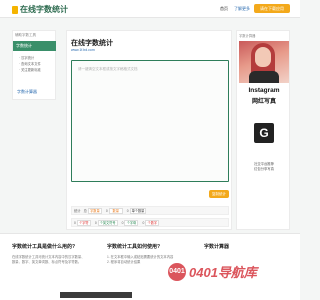 This screenshot has width=320, height=300. Describe the element at coordinates (44, 9) in the screenshot. I see `logo-text: 在线字数统计` at that location.